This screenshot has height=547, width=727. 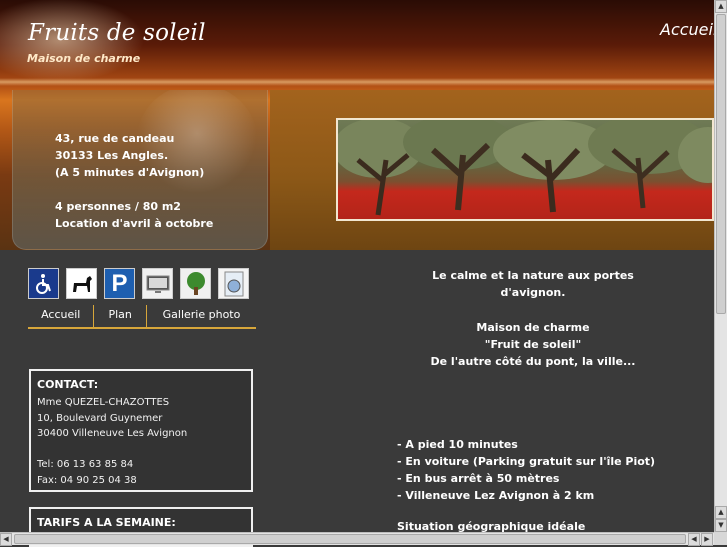 What do you see at coordinates (87, 480) in the screenshot?
I see `contact-fax: Fax: 04 90 25 04 38` at bounding box center [87, 480].